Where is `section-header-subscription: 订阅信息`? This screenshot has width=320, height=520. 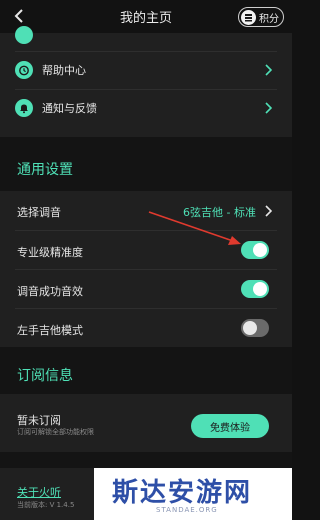
section-header-subscription: 订阅信息 is located at coordinates (146, 370).